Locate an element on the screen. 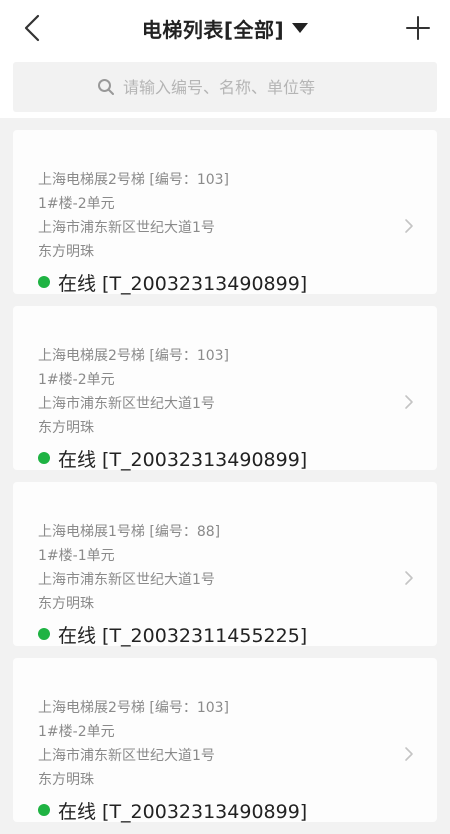  app-header: 电梯列表[全部] is located at coordinates (225, 59).